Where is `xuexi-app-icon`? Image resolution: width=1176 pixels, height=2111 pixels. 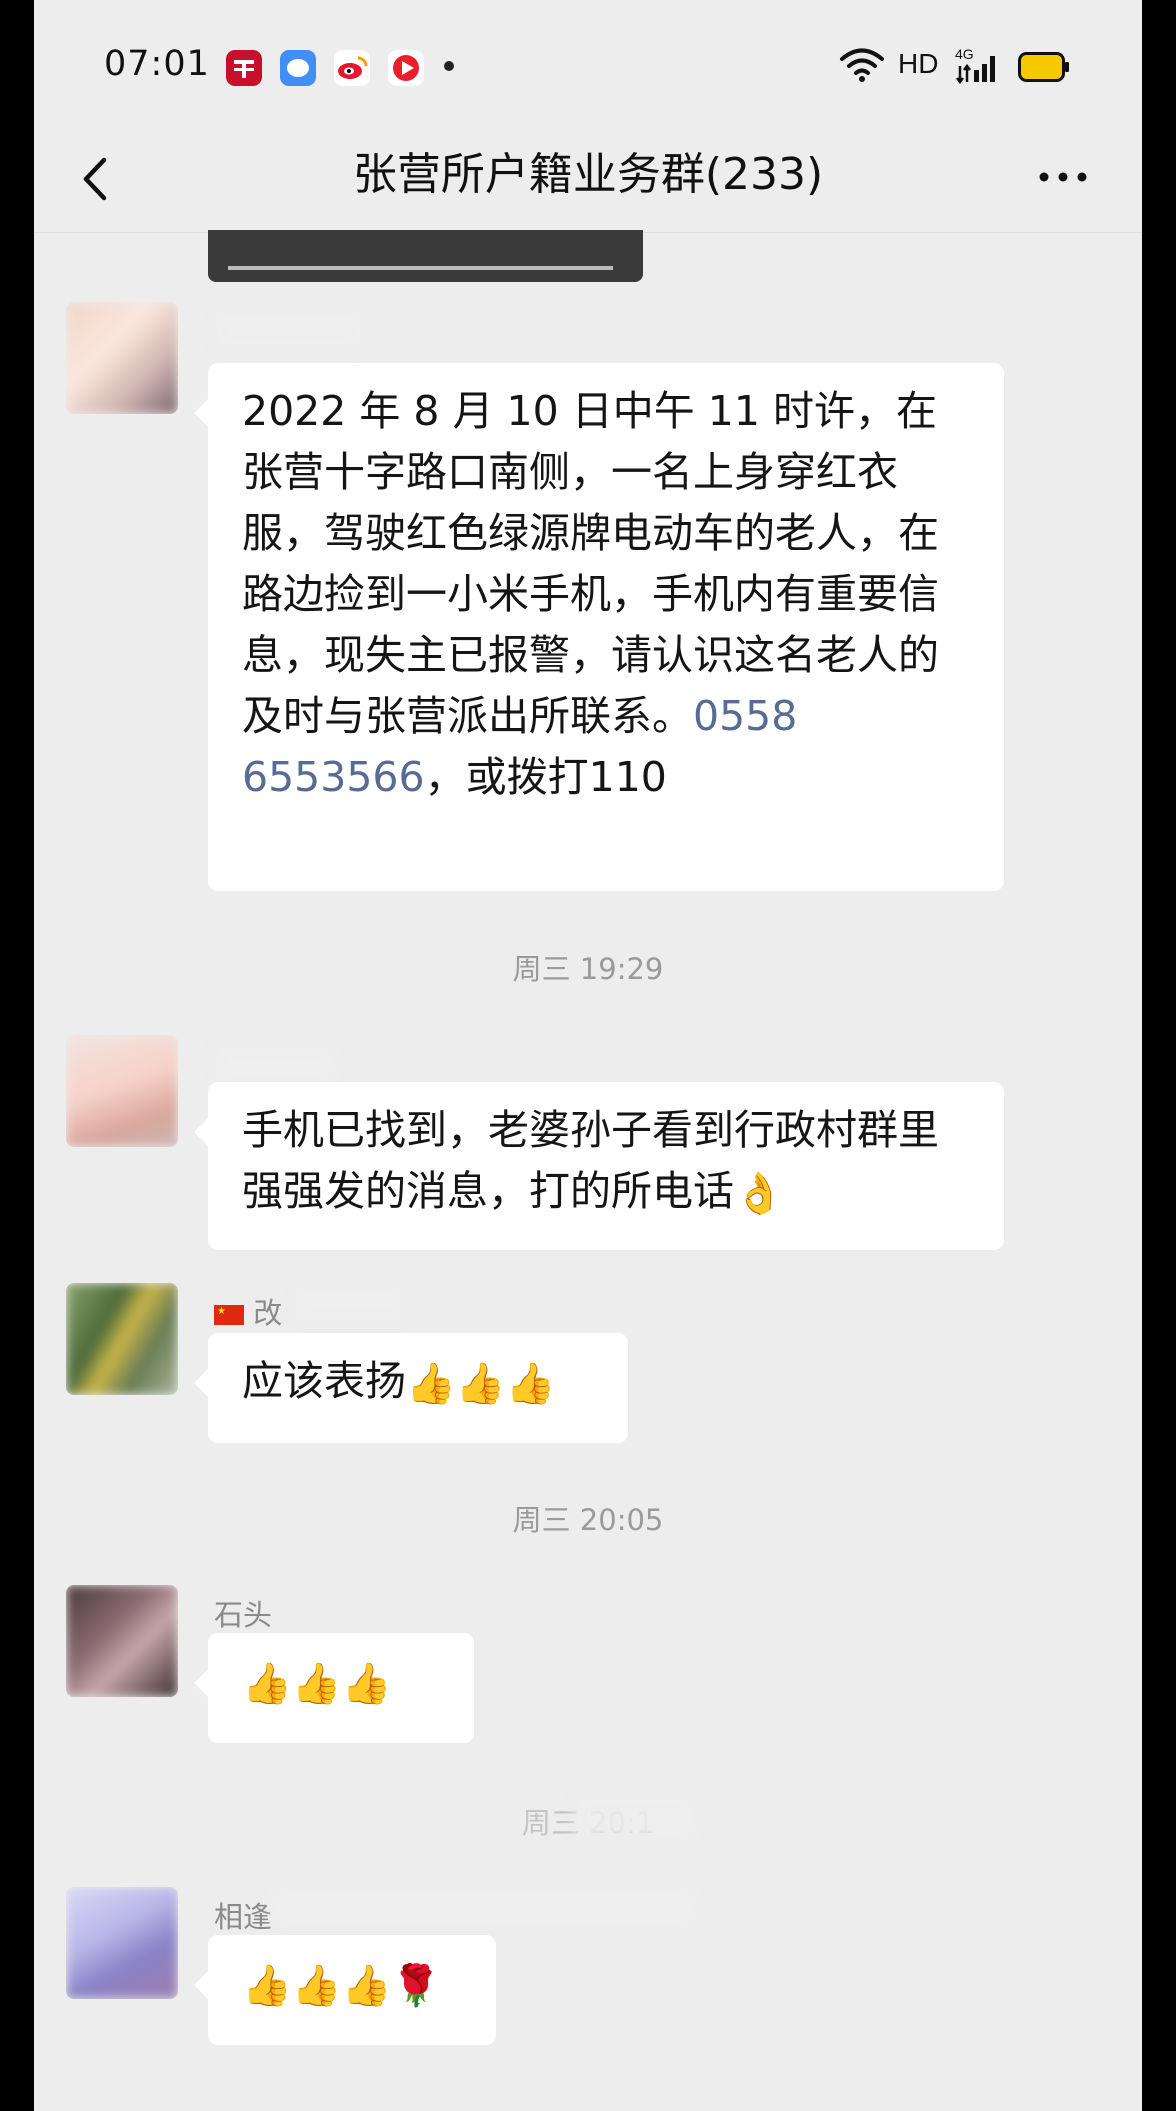
xuexi-app-icon is located at coordinates (244, 68).